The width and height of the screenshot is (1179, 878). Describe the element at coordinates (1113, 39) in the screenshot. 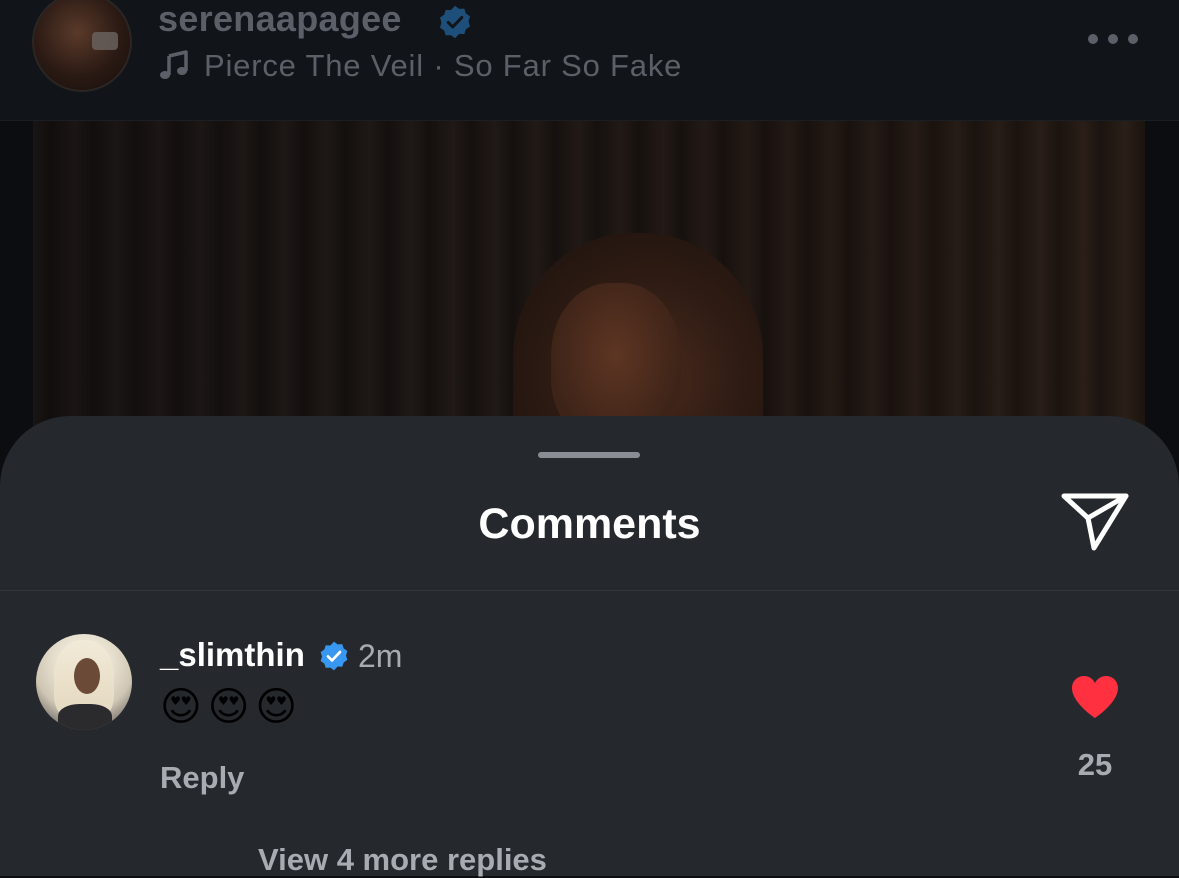

I see `more-options-icon` at that location.